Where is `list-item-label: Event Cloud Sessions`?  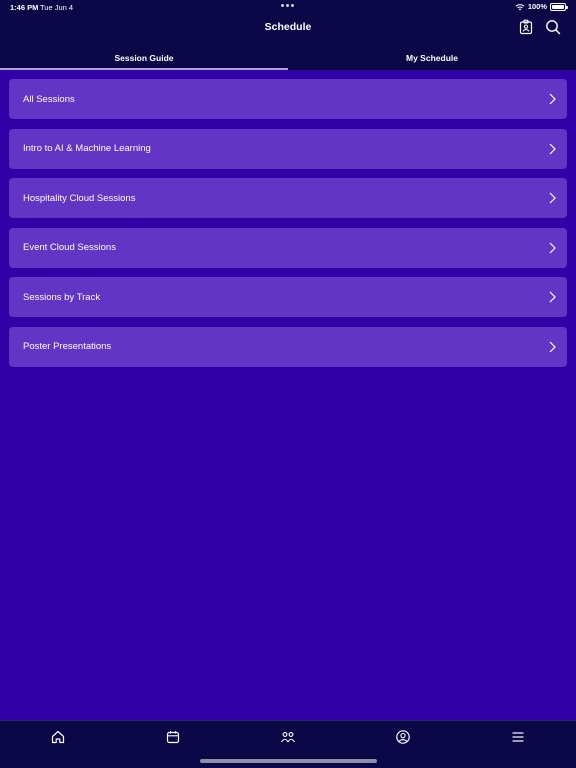
list-item-label: Event Cloud Sessions is located at coordinates (69, 247).